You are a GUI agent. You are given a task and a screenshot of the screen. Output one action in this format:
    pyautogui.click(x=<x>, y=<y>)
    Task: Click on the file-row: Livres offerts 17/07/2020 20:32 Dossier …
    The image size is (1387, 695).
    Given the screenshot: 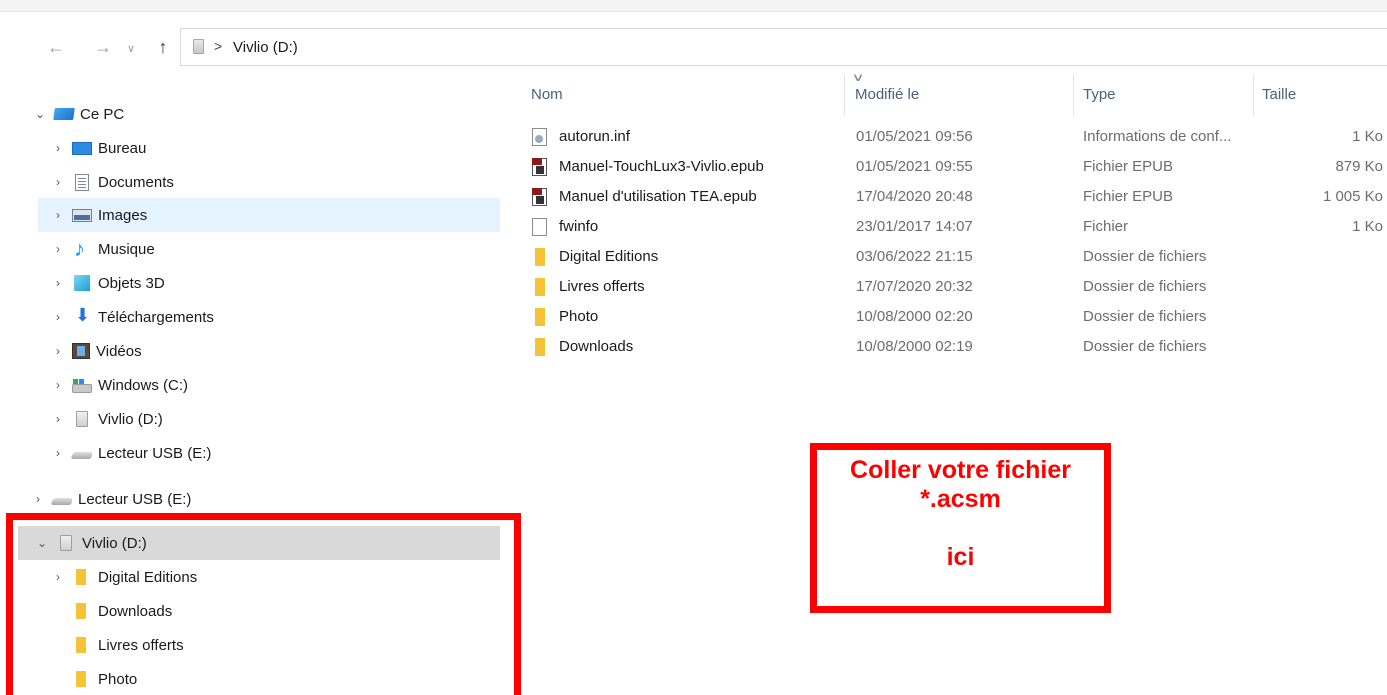 What is the action you would take?
    pyautogui.click(x=953, y=287)
    